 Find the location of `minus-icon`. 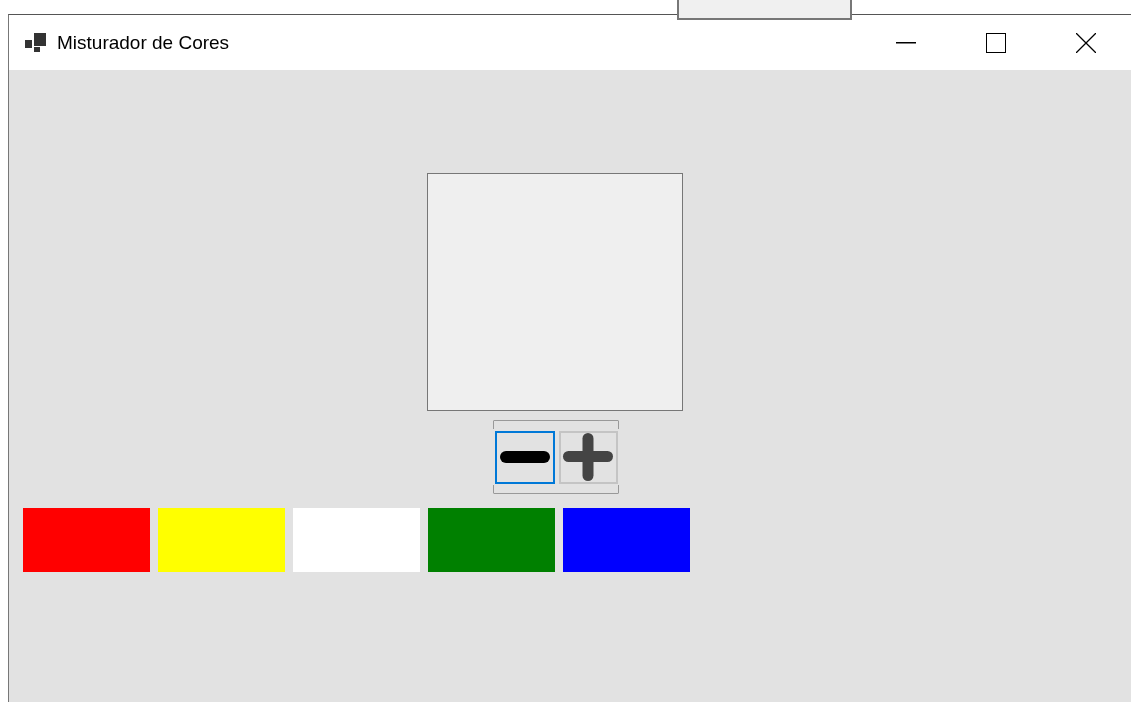

minus-icon is located at coordinates (524, 457).